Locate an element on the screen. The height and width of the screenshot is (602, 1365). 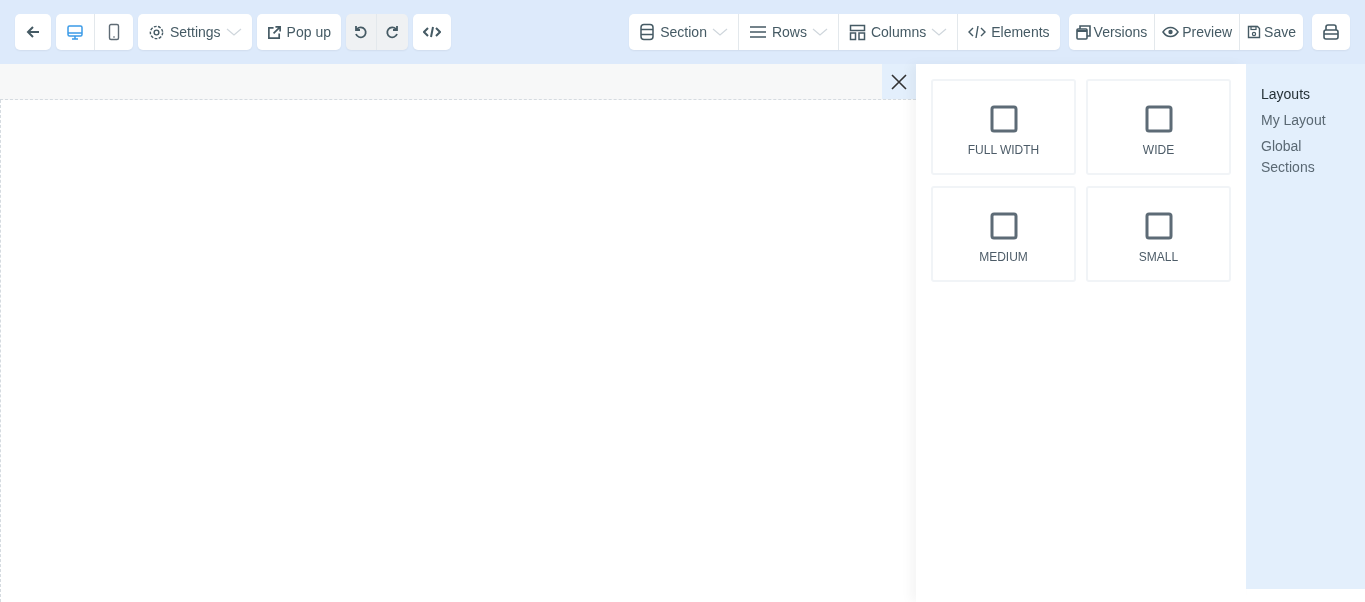
settings-icon is located at coordinates (156, 32).